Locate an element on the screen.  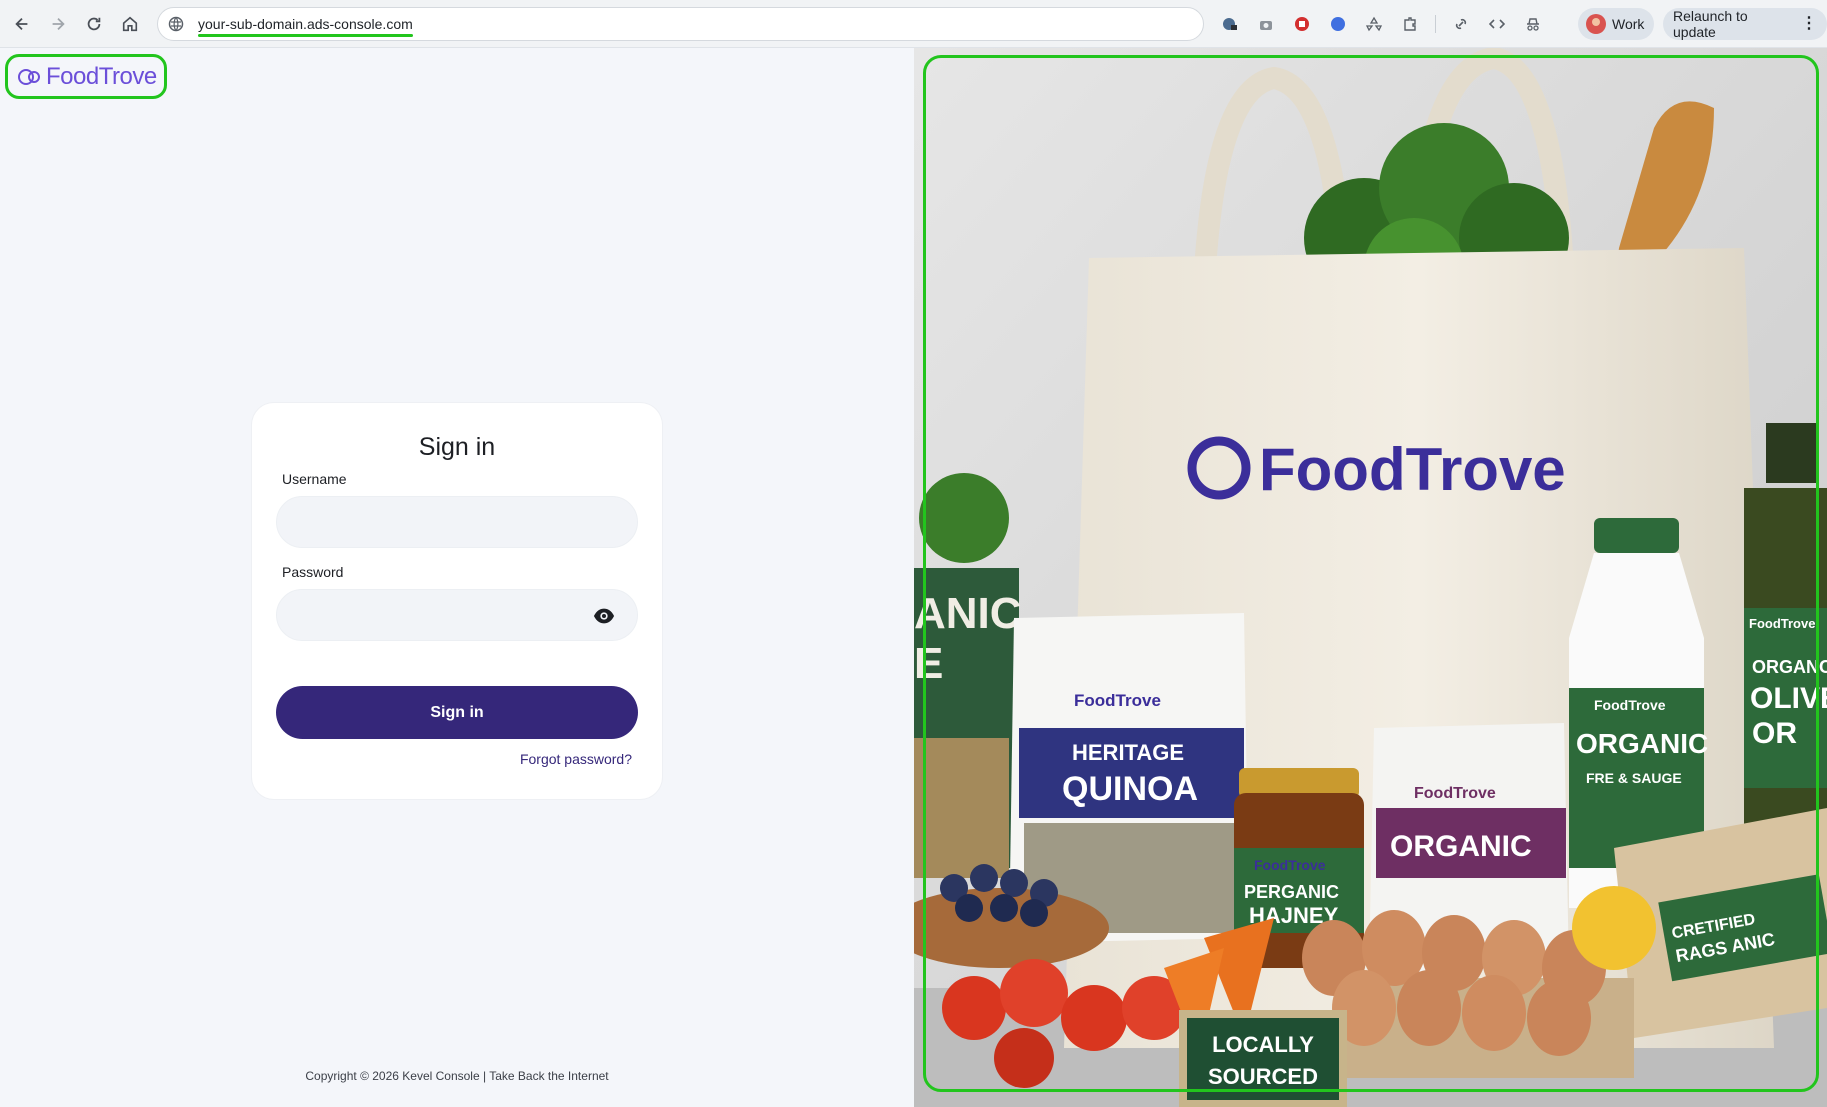
profile-button: Work is located at coordinates (1616, 24).